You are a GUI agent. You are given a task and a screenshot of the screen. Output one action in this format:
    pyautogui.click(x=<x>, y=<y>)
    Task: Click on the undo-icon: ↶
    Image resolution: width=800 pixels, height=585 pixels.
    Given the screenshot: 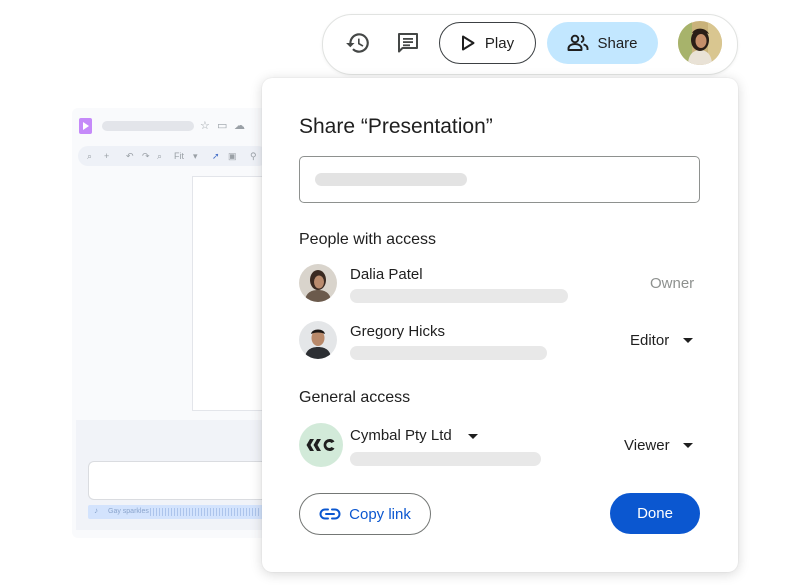 What is the action you would take?
    pyautogui.click(x=130, y=156)
    